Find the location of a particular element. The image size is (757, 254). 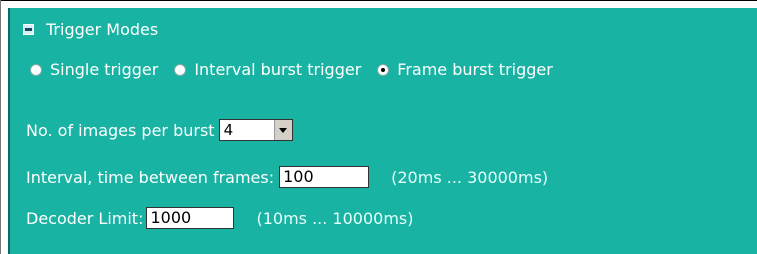

dropdown-arrow-icon is located at coordinates (282, 130).